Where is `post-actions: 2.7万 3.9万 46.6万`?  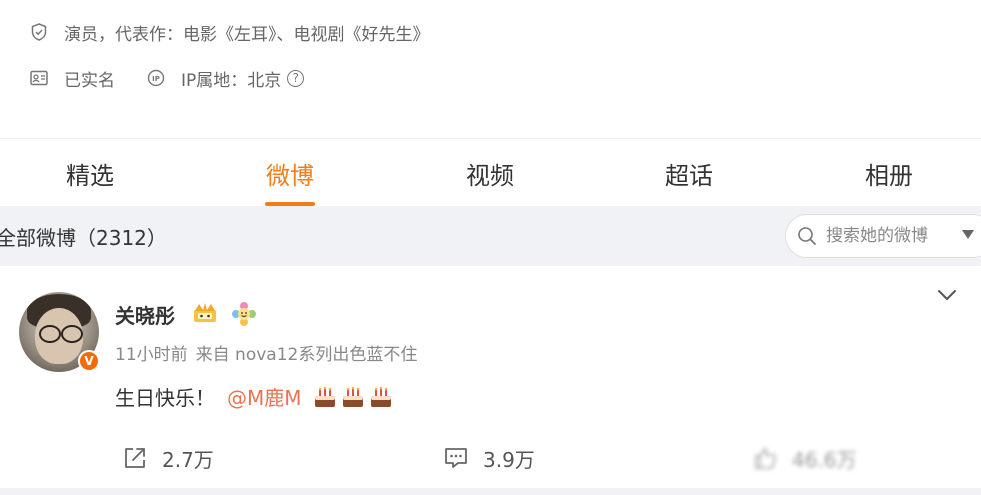
post-actions: 2.7万 3.9万 46.6万 is located at coordinates (490, 458).